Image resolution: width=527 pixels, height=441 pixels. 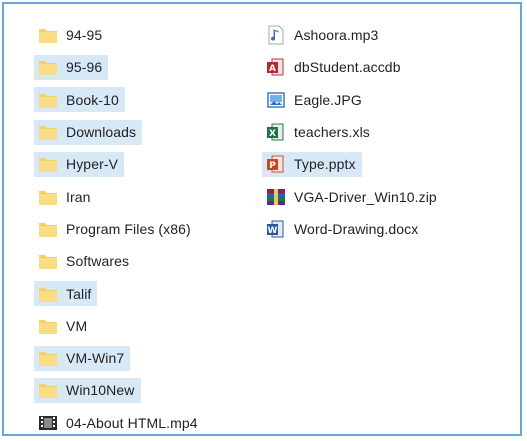 I want to click on word-file-icon: W, so click(x=276, y=229).